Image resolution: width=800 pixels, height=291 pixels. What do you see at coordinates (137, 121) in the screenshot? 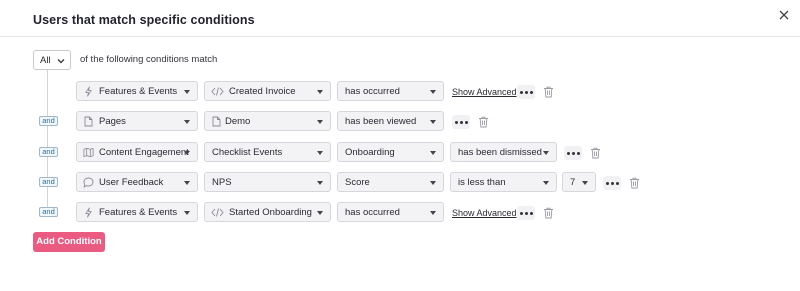
I see `condition-type-select: Pages` at bounding box center [137, 121].